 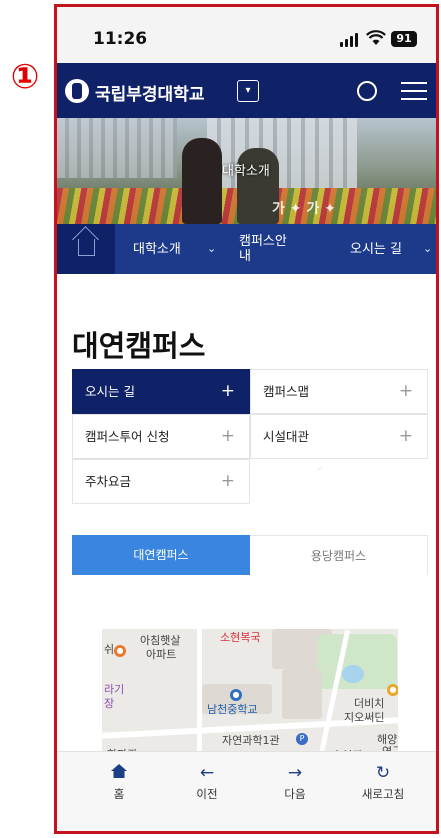 What do you see at coordinates (383, 794) in the screenshot?
I see `refresh-button-label: 새로고침` at bounding box center [383, 794].